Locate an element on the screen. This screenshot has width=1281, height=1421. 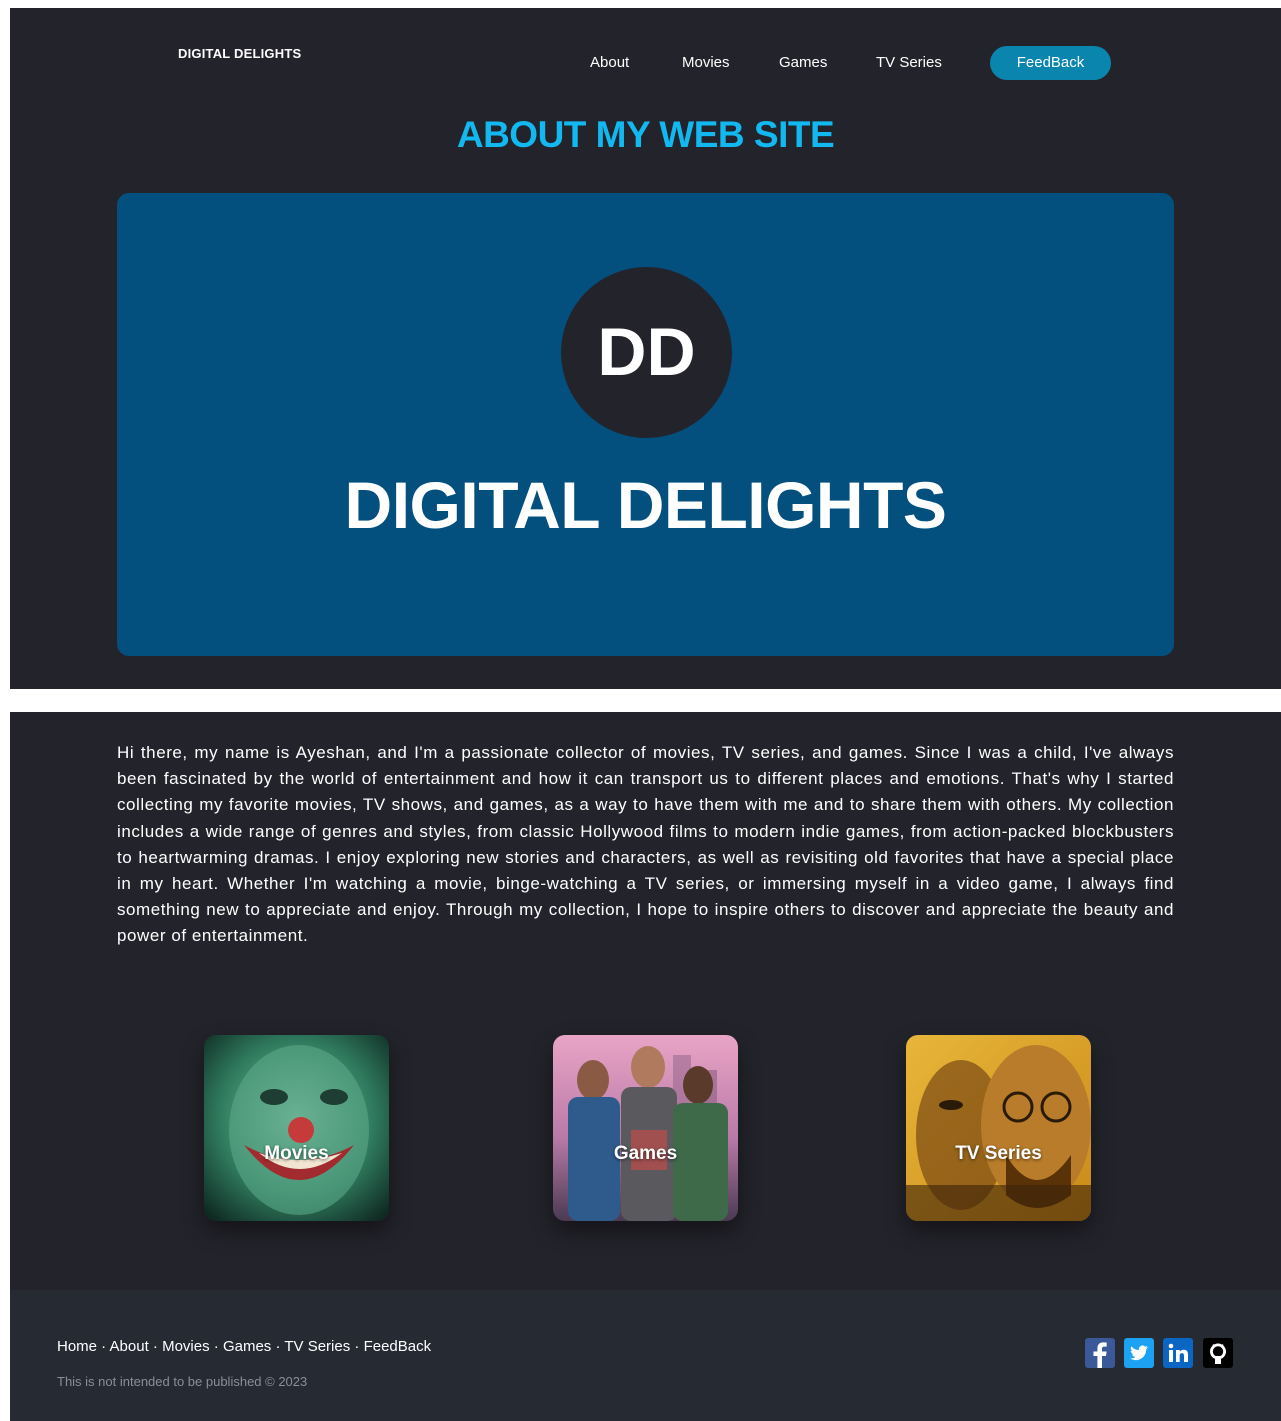
card-games: Games is located at coordinates (645, 1128).